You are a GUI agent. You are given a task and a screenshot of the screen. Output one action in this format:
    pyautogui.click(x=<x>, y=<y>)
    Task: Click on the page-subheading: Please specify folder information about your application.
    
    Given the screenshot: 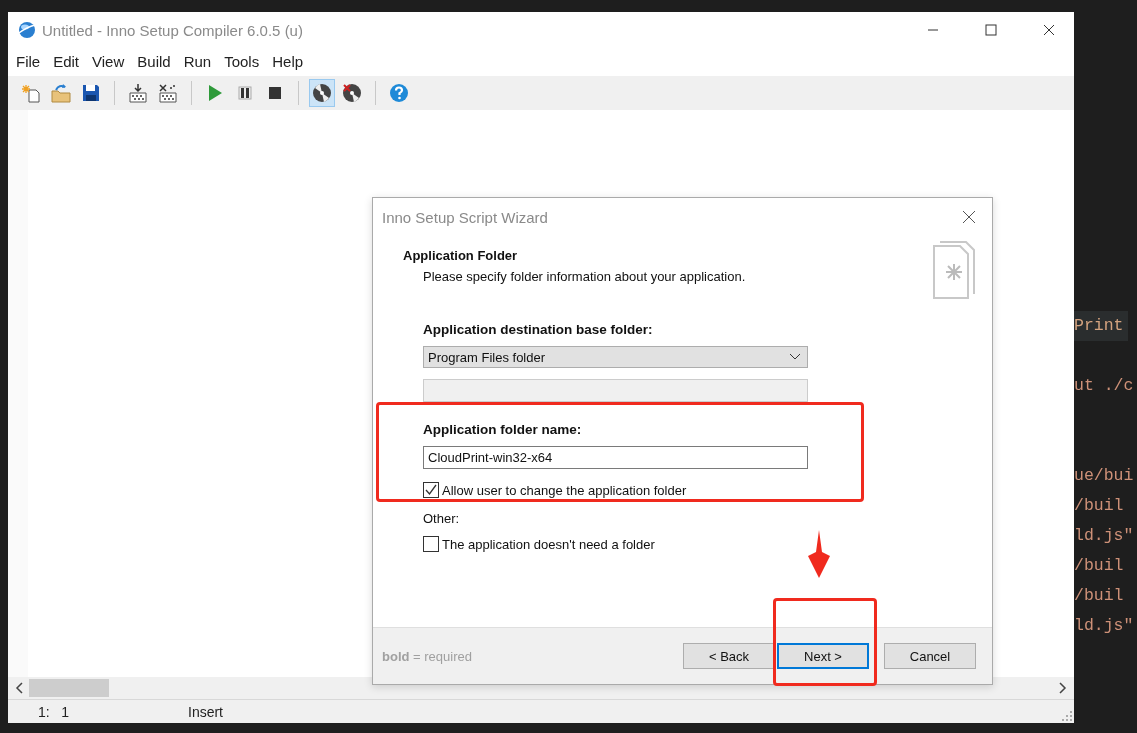 What is the action you would take?
    pyautogui.click(x=584, y=276)
    